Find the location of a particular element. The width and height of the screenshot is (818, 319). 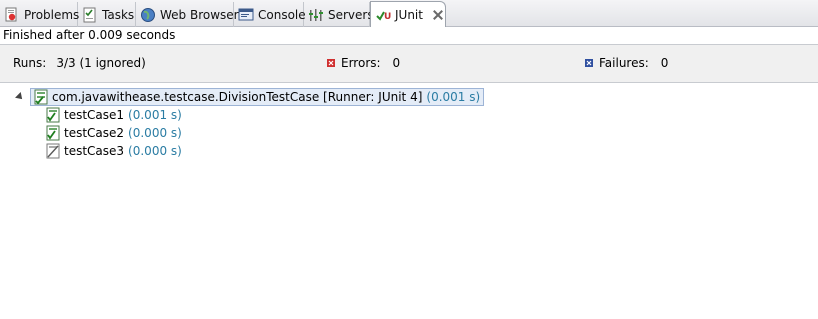

tab-label: Tasks is located at coordinates (118, 14).